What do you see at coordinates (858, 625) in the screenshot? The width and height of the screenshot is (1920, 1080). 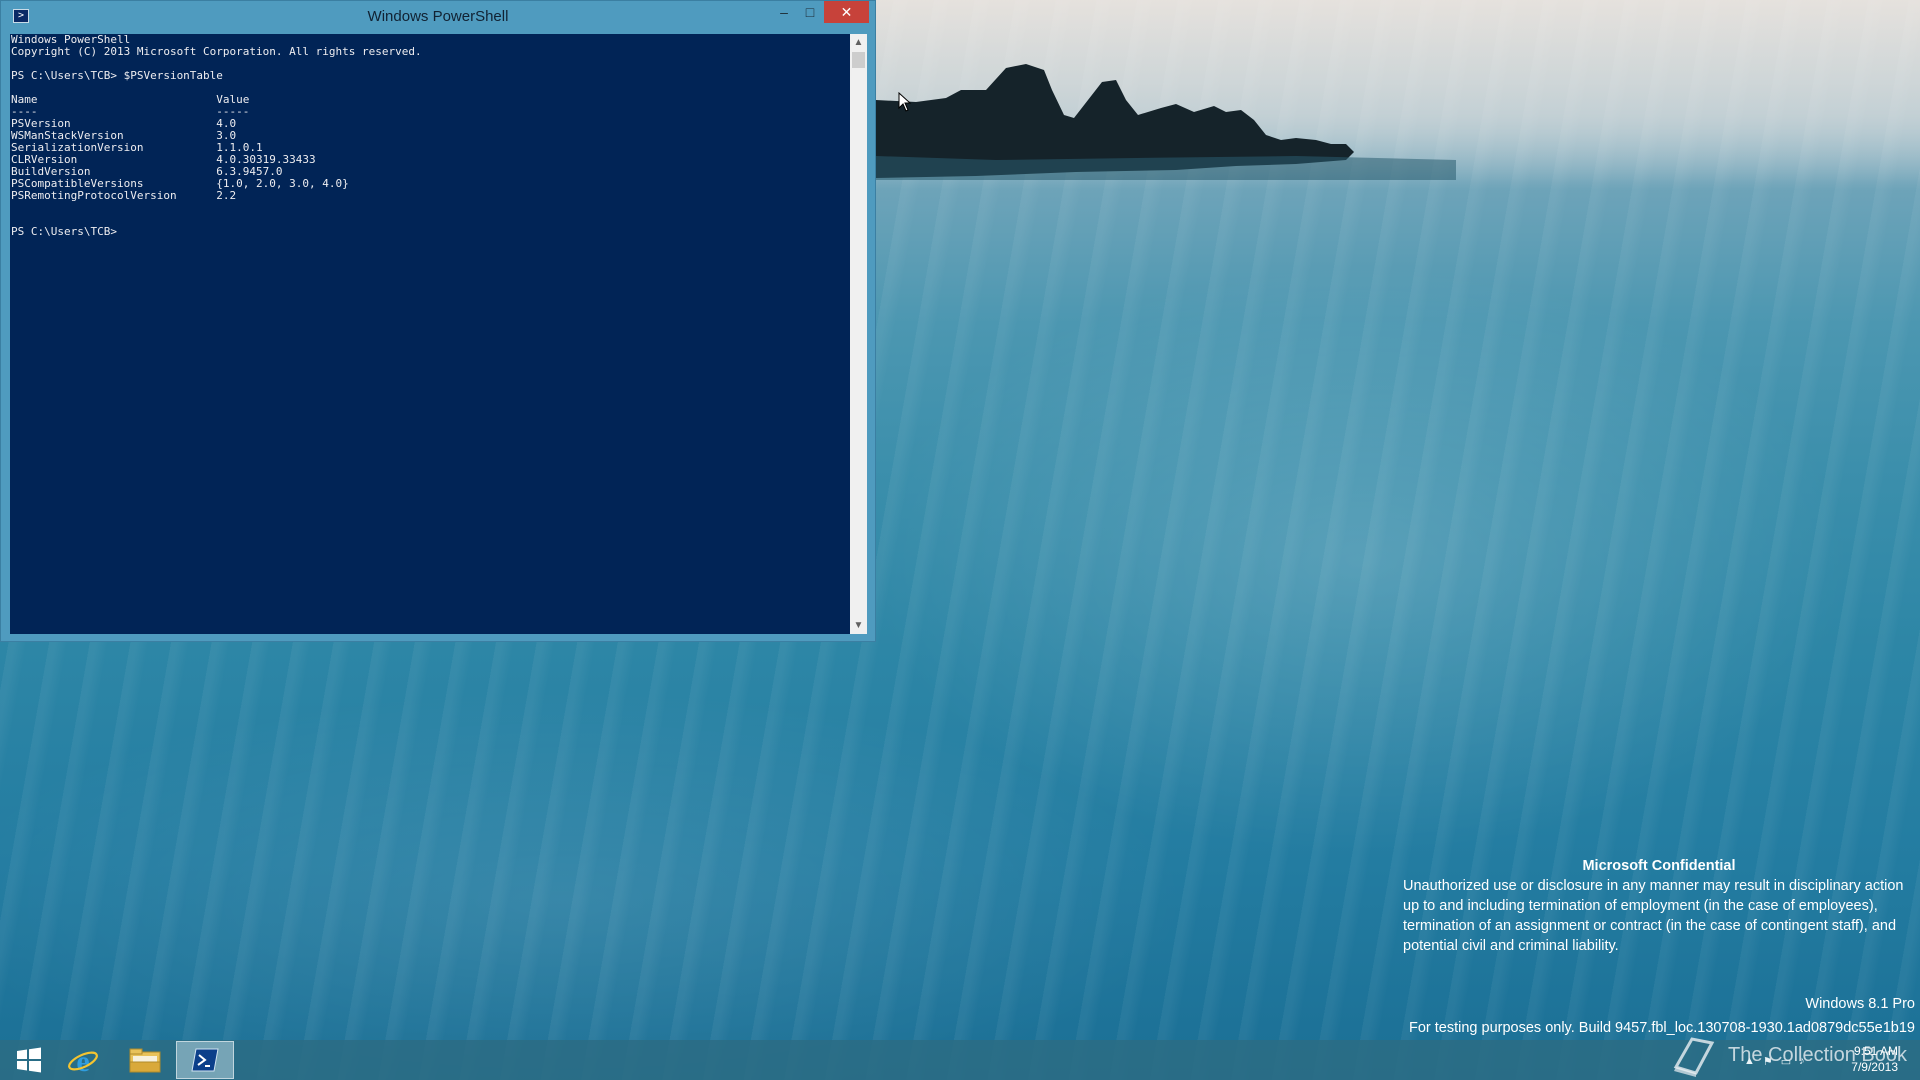 I see `scroll-down-icon: ▼` at bounding box center [858, 625].